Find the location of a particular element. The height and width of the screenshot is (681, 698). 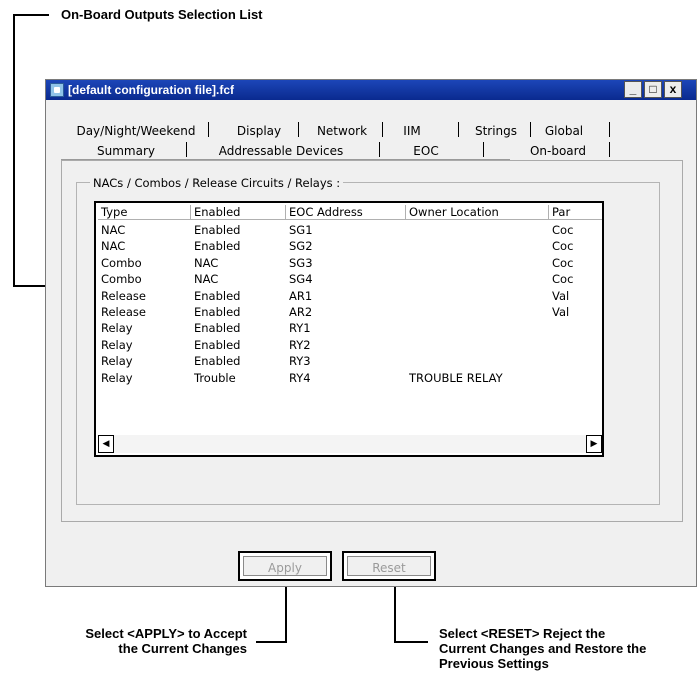

column-header-enabled: Enabled is located at coordinates (238, 212).